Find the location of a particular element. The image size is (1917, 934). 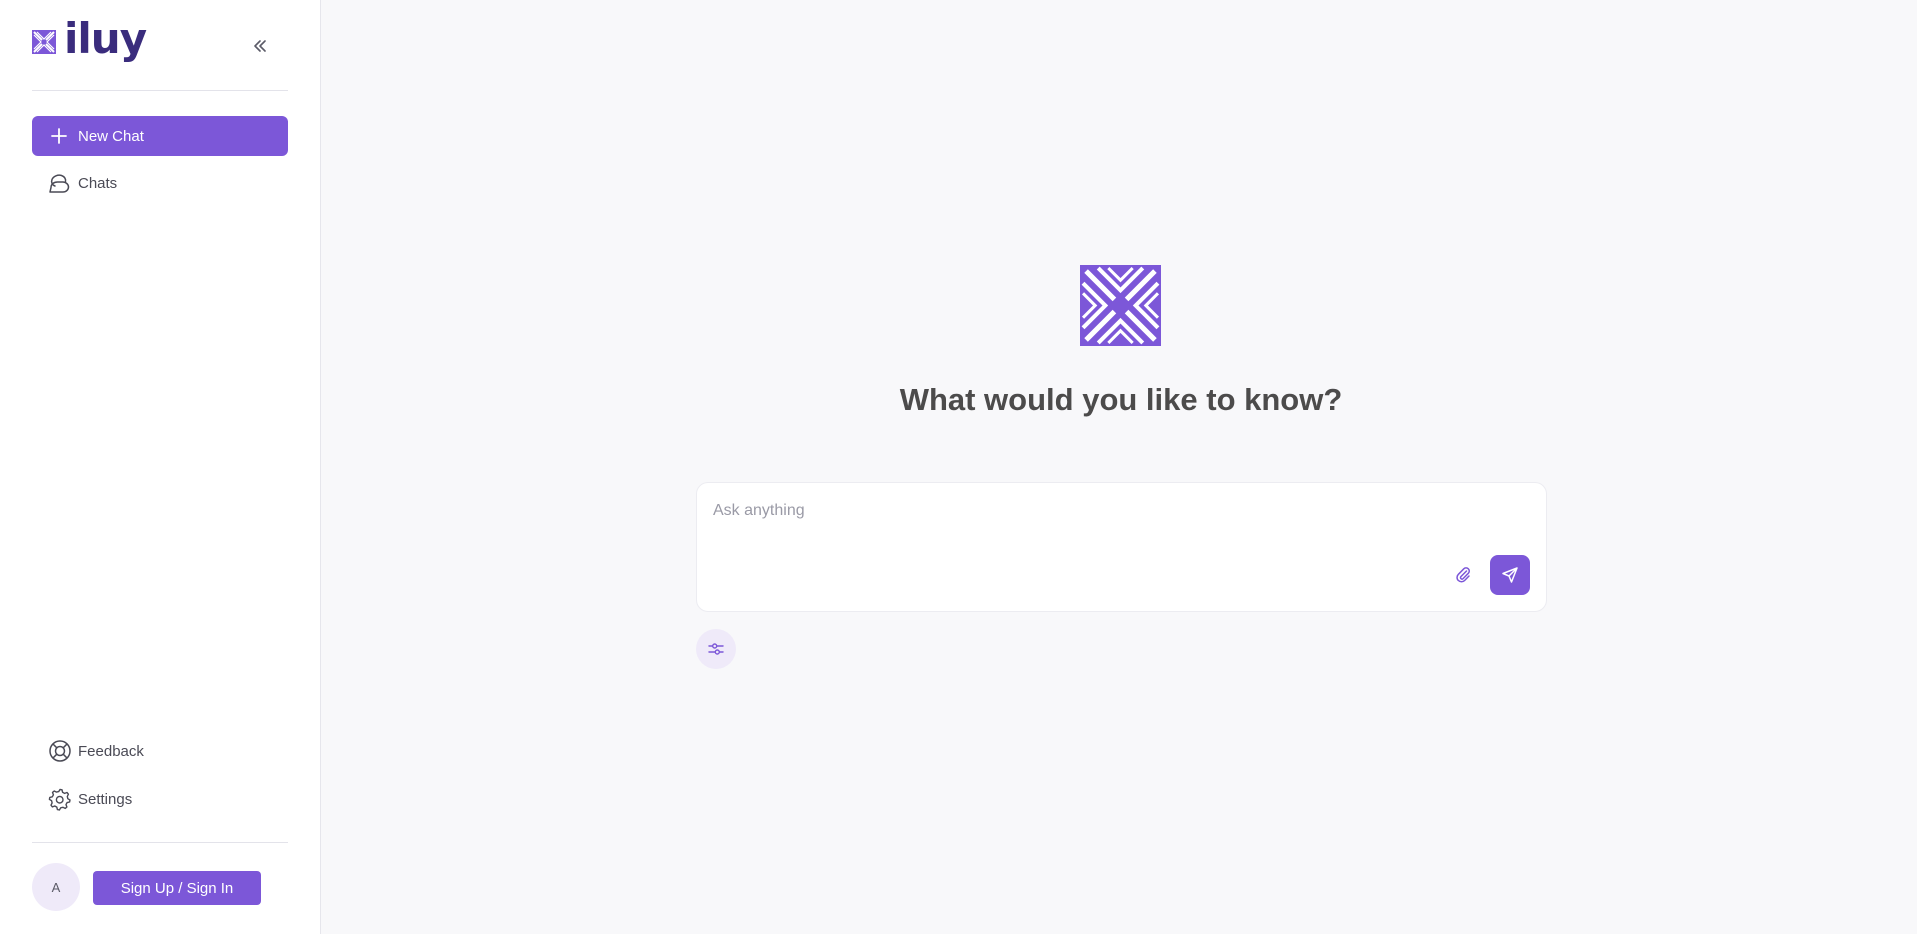

sidebar-item-feedback: Feedback is located at coordinates (96, 751).